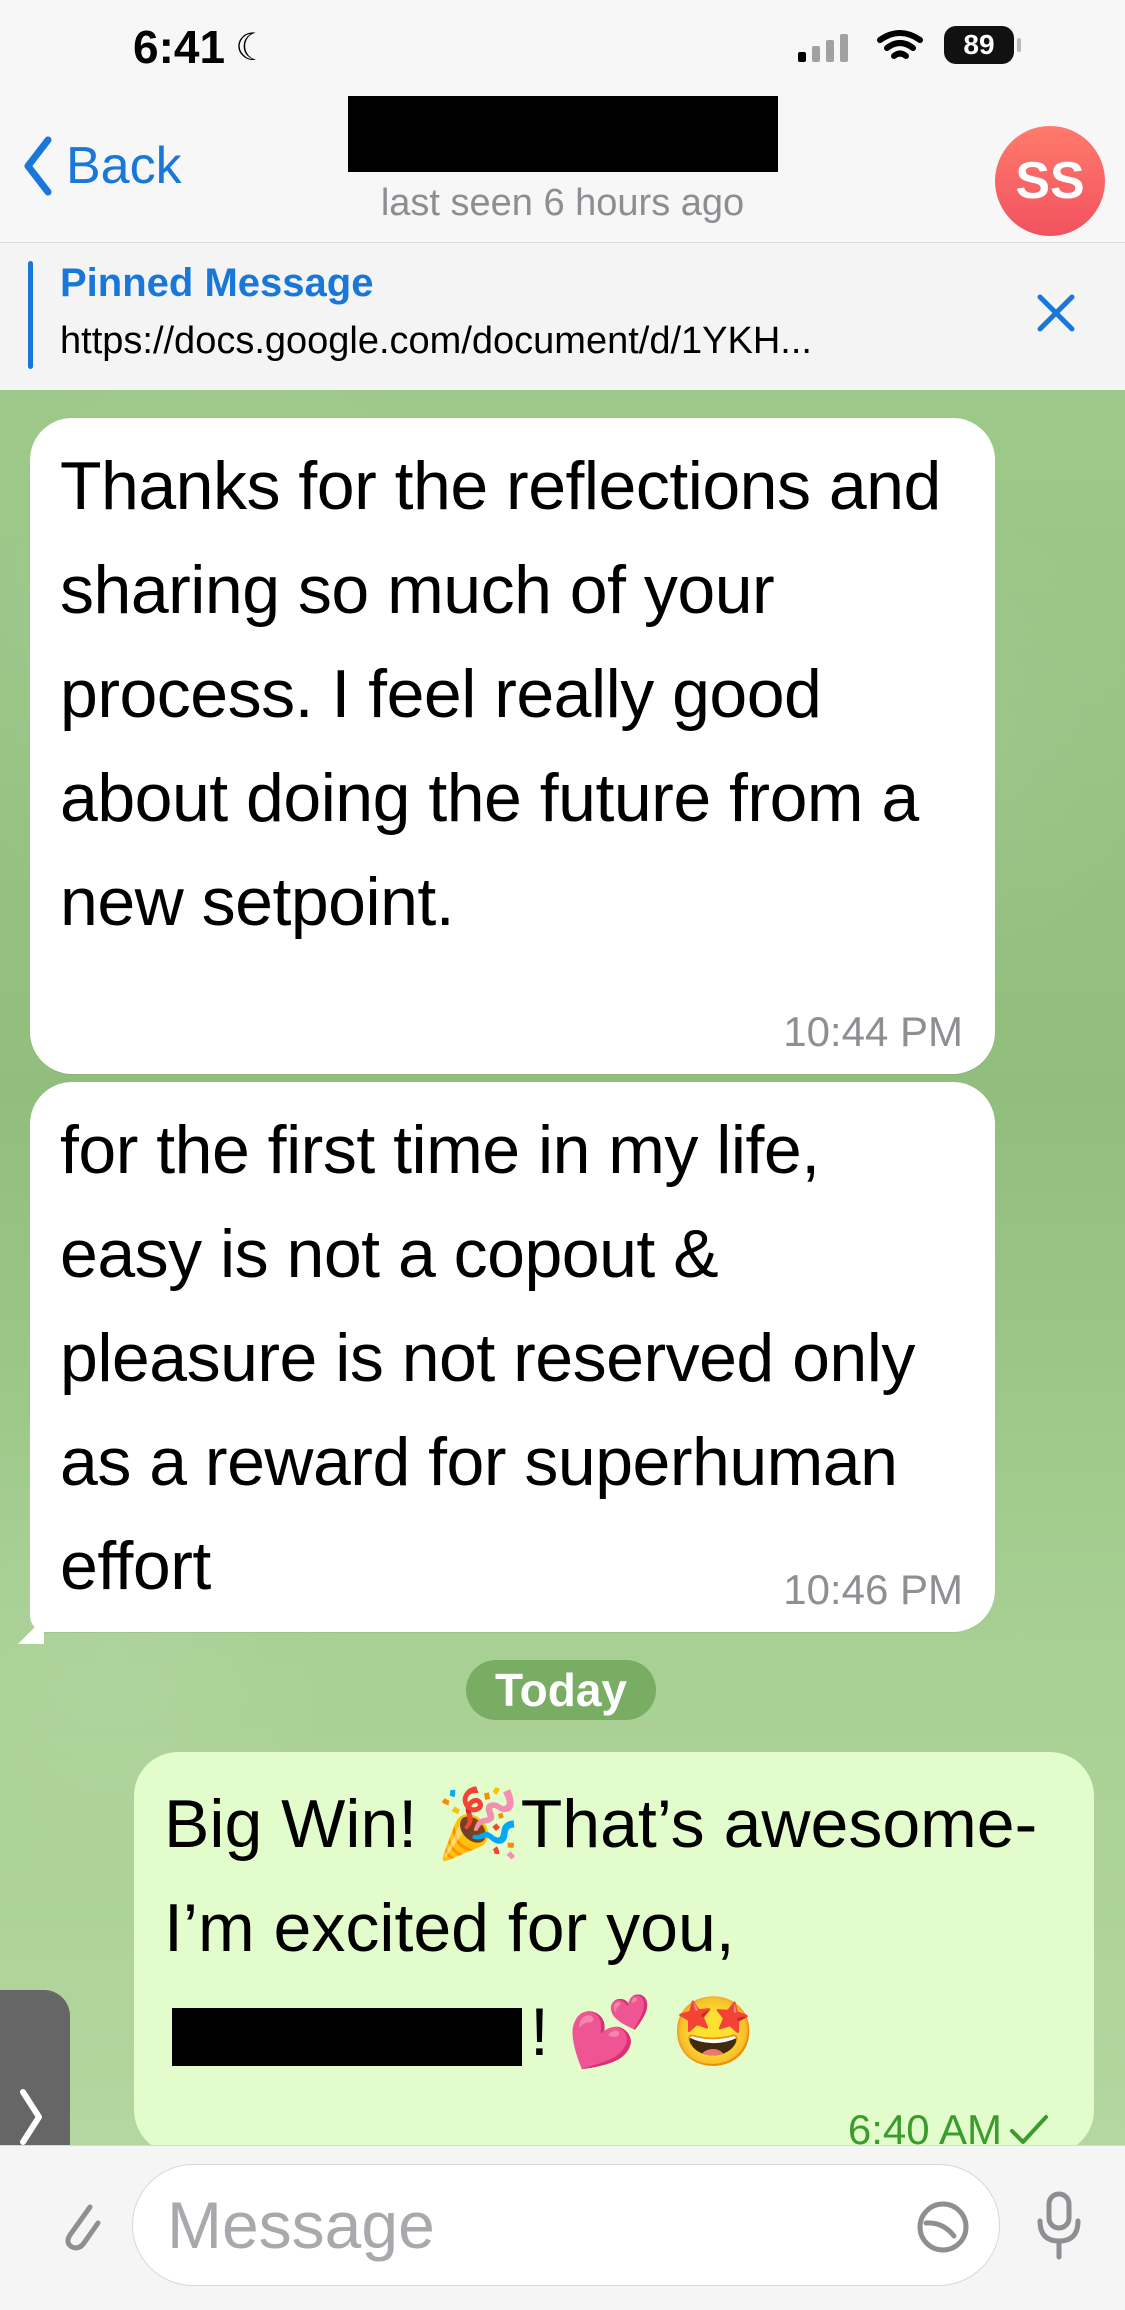 The width and height of the screenshot is (1125, 2310). What do you see at coordinates (217, 283) in the screenshot?
I see `pinned-title: Pinned Message` at bounding box center [217, 283].